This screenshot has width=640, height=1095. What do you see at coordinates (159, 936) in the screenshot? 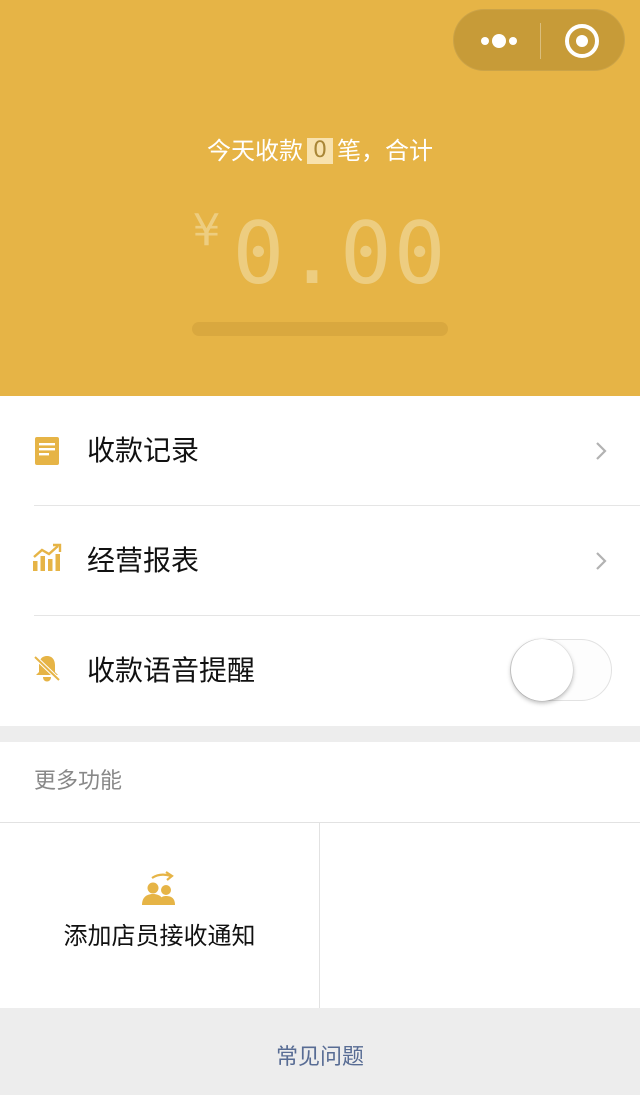
I see `add-staff-label: 添加店员接收通知` at bounding box center [159, 936].